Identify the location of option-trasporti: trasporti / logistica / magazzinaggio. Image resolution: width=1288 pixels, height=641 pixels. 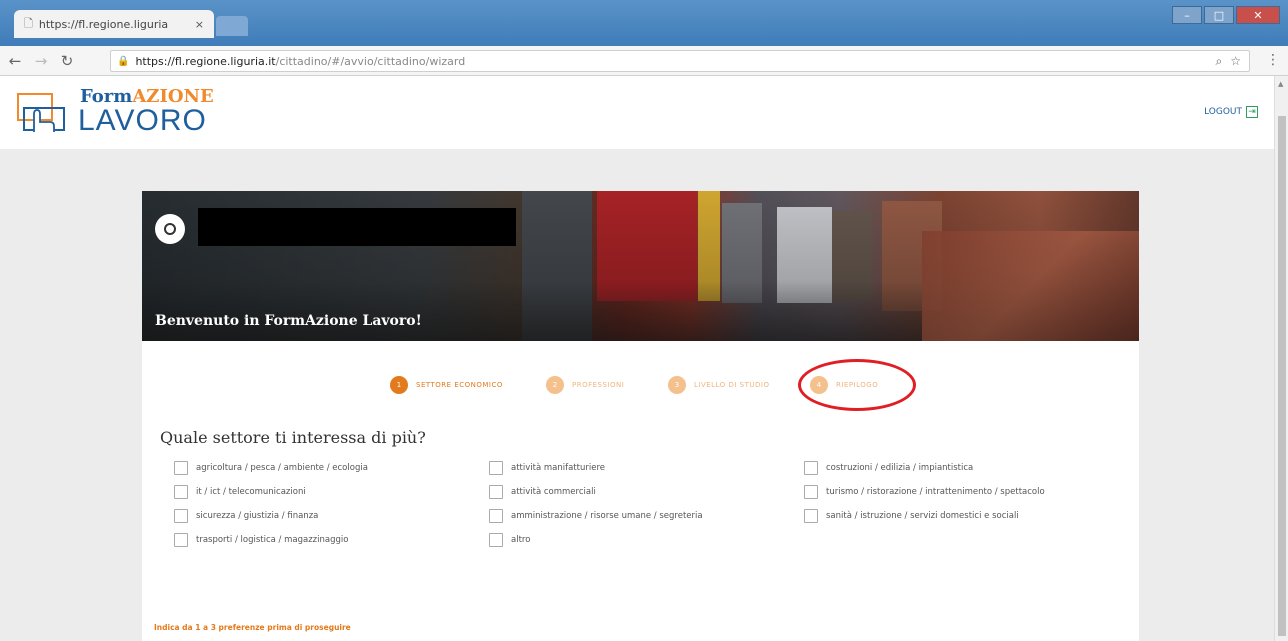
(261, 540).